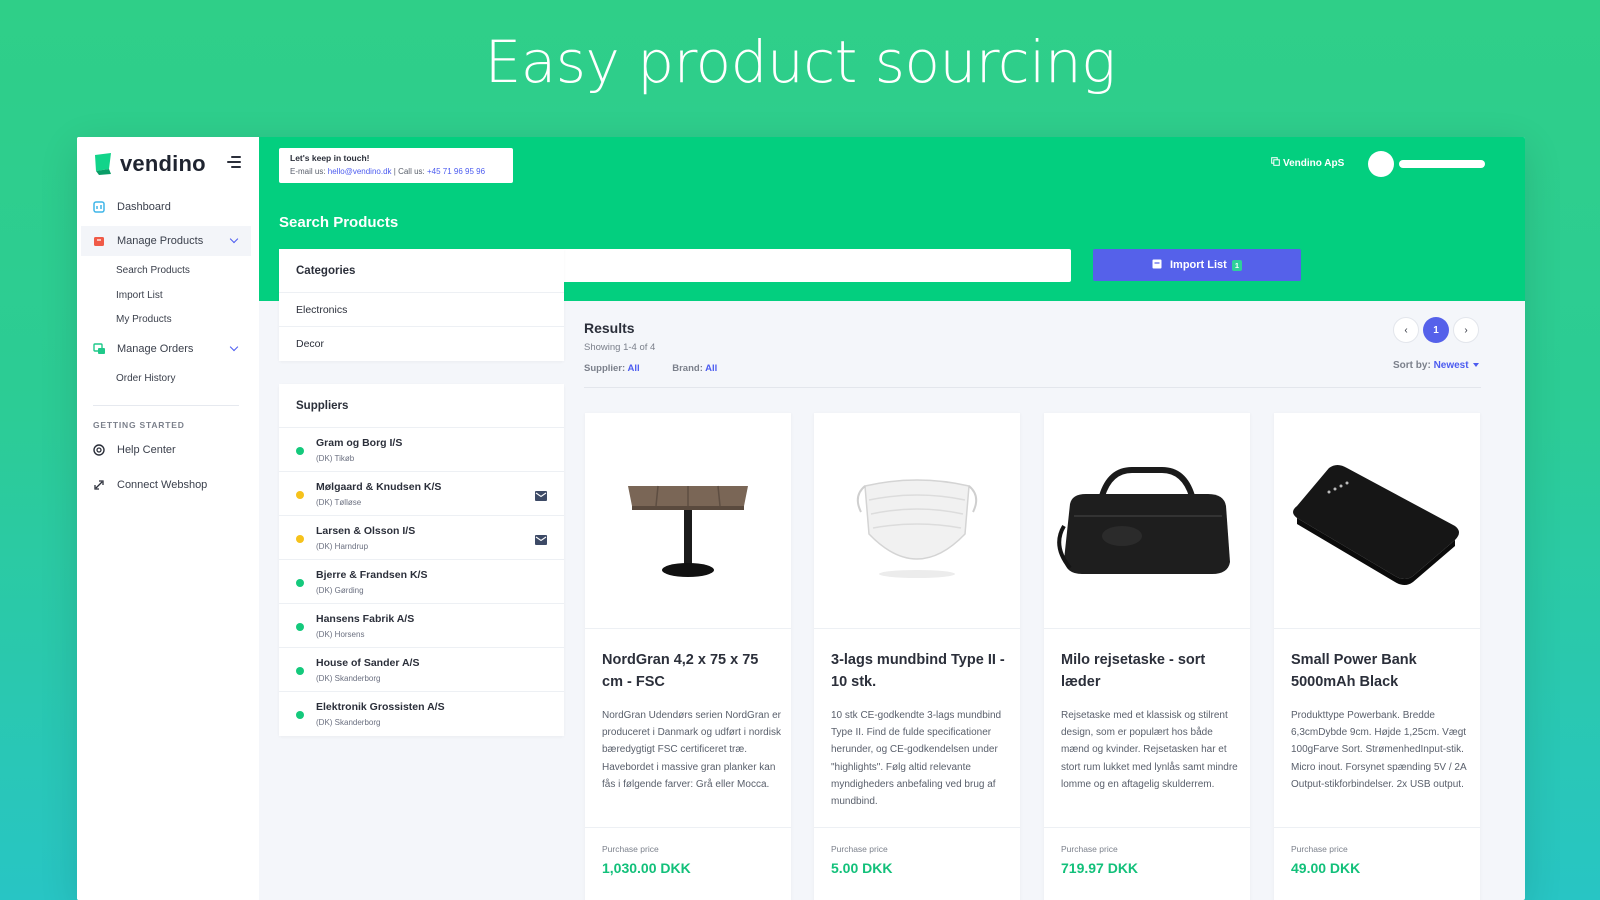  I want to click on product-name: Milo rejsetaske - sort læder, so click(1150, 671).